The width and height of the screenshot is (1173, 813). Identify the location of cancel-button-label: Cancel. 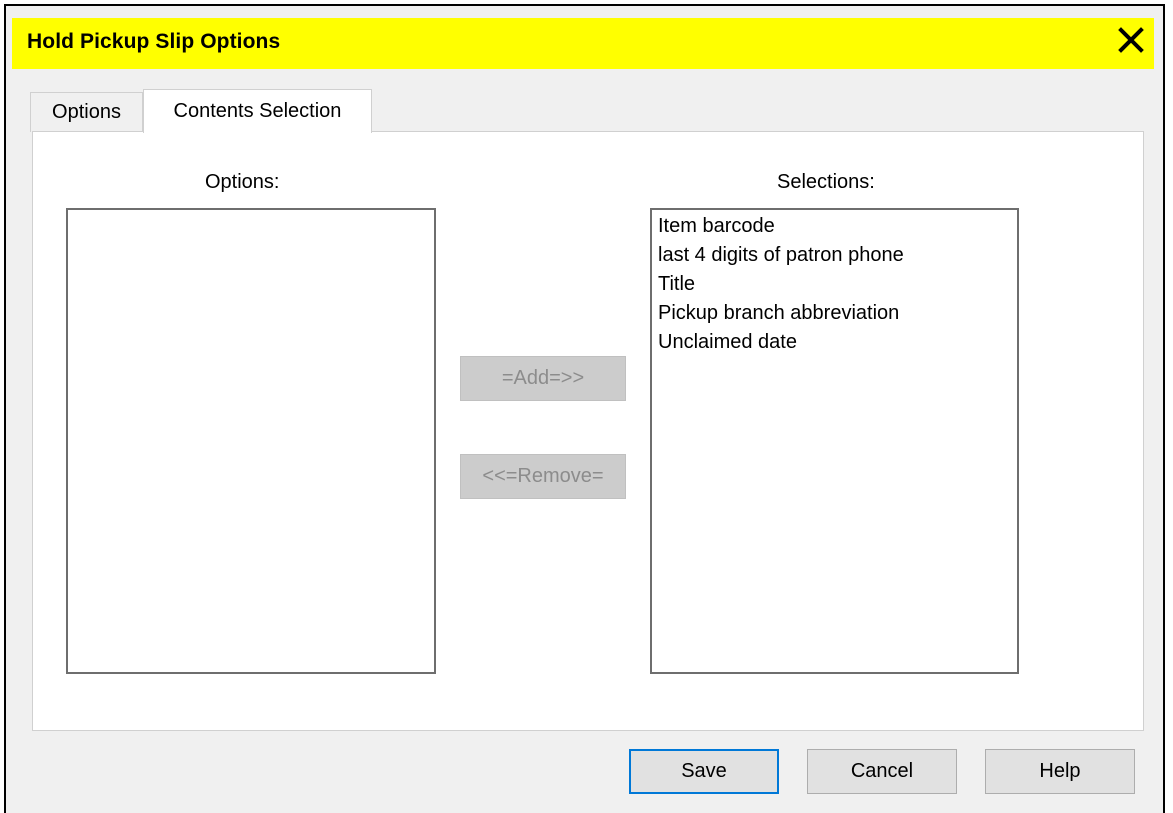
(882, 771).